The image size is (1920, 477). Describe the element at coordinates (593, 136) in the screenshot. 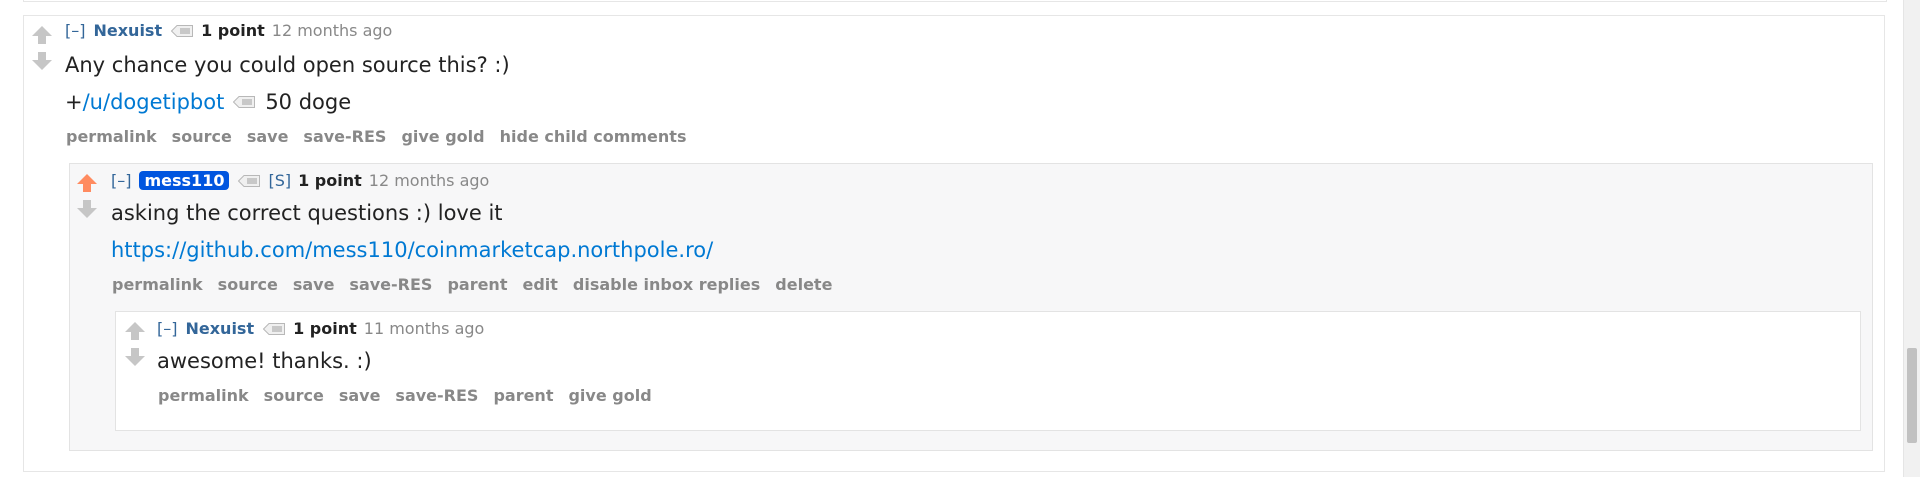

I see `hide-child-comments-button: hide child comments` at that location.